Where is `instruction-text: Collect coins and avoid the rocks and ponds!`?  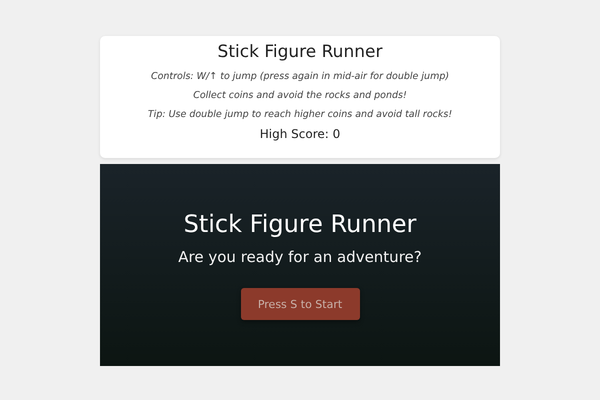
instruction-text: Collect coins and avoid the rocks and ponds! is located at coordinates (300, 95).